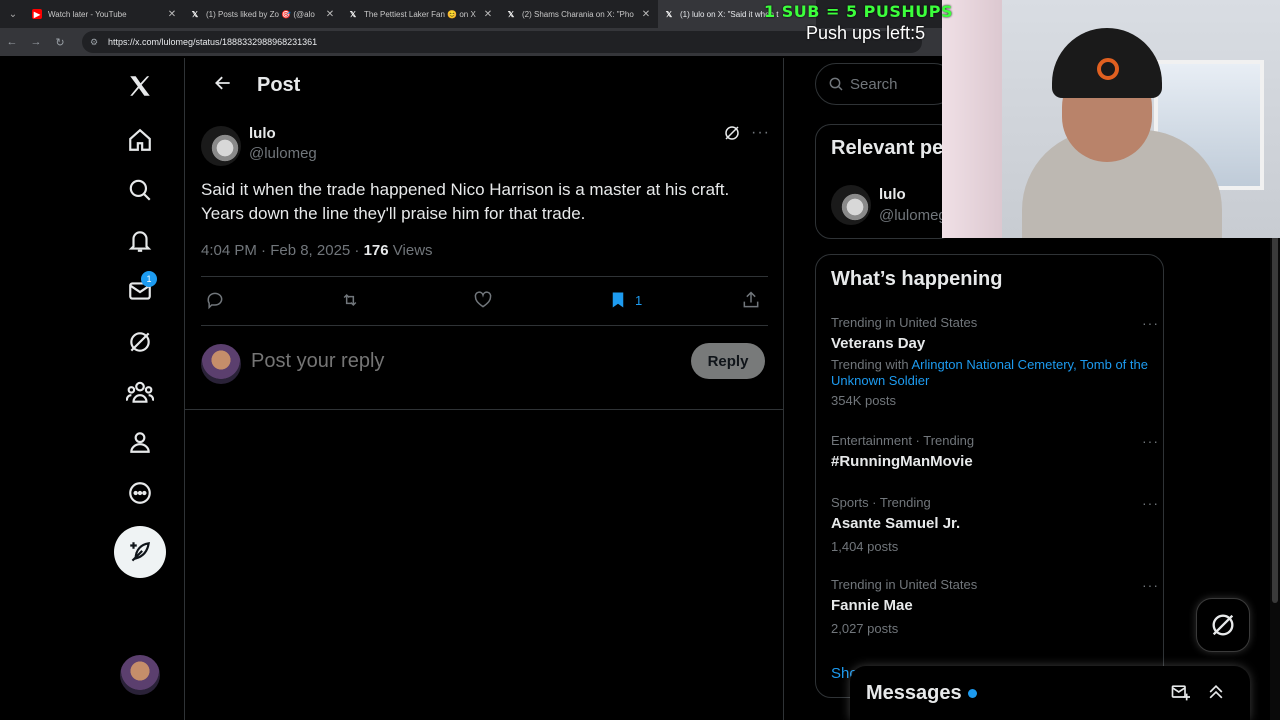  What do you see at coordinates (914, 692) in the screenshot?
I see `messages-title: Messages` at bounding box center [914, 692].